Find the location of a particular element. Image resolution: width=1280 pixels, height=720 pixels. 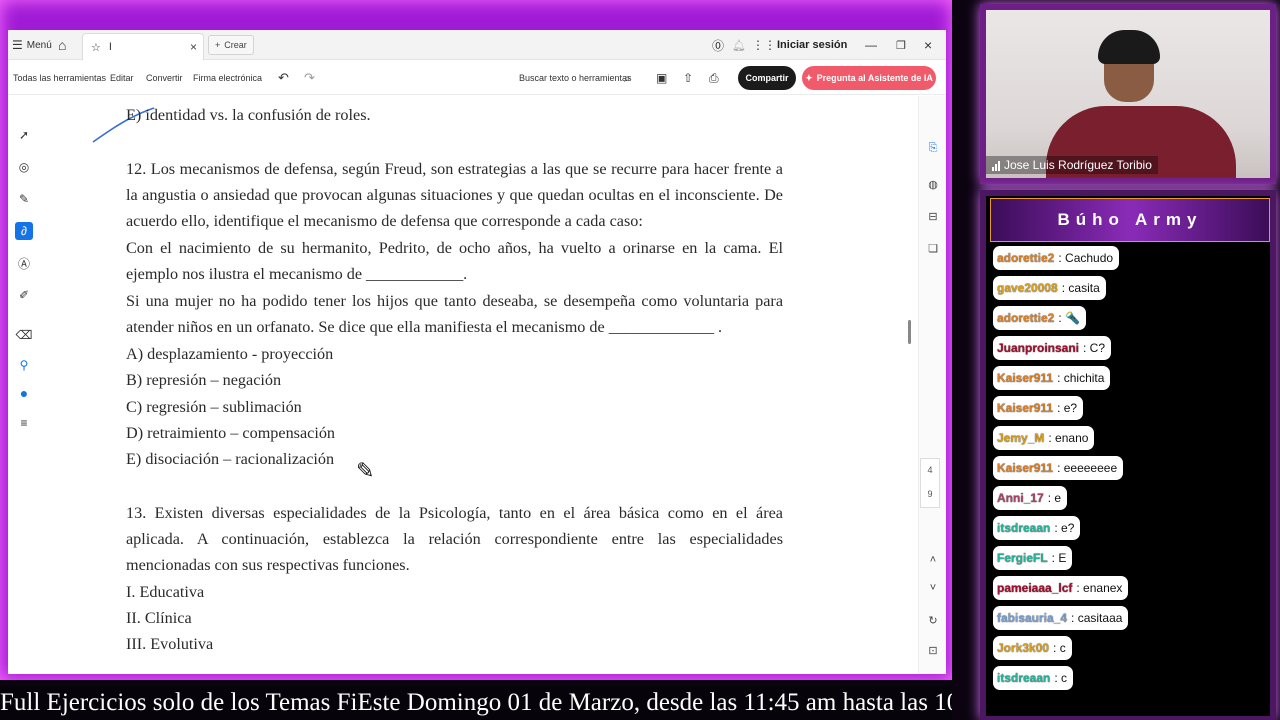

chat-message: Anni_17: e is located at coordinates (1030, 498).